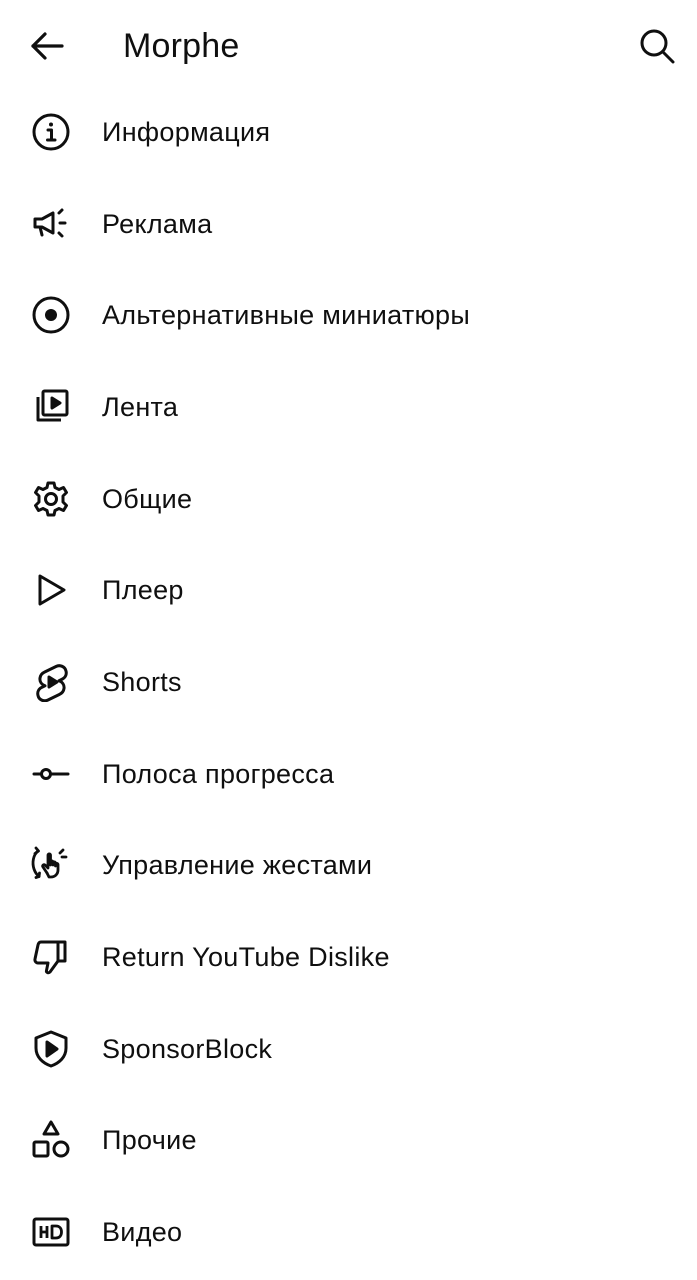 The image size is (697, 1280). I want to click on menu-item-video: Видео, so click(348, 1232).